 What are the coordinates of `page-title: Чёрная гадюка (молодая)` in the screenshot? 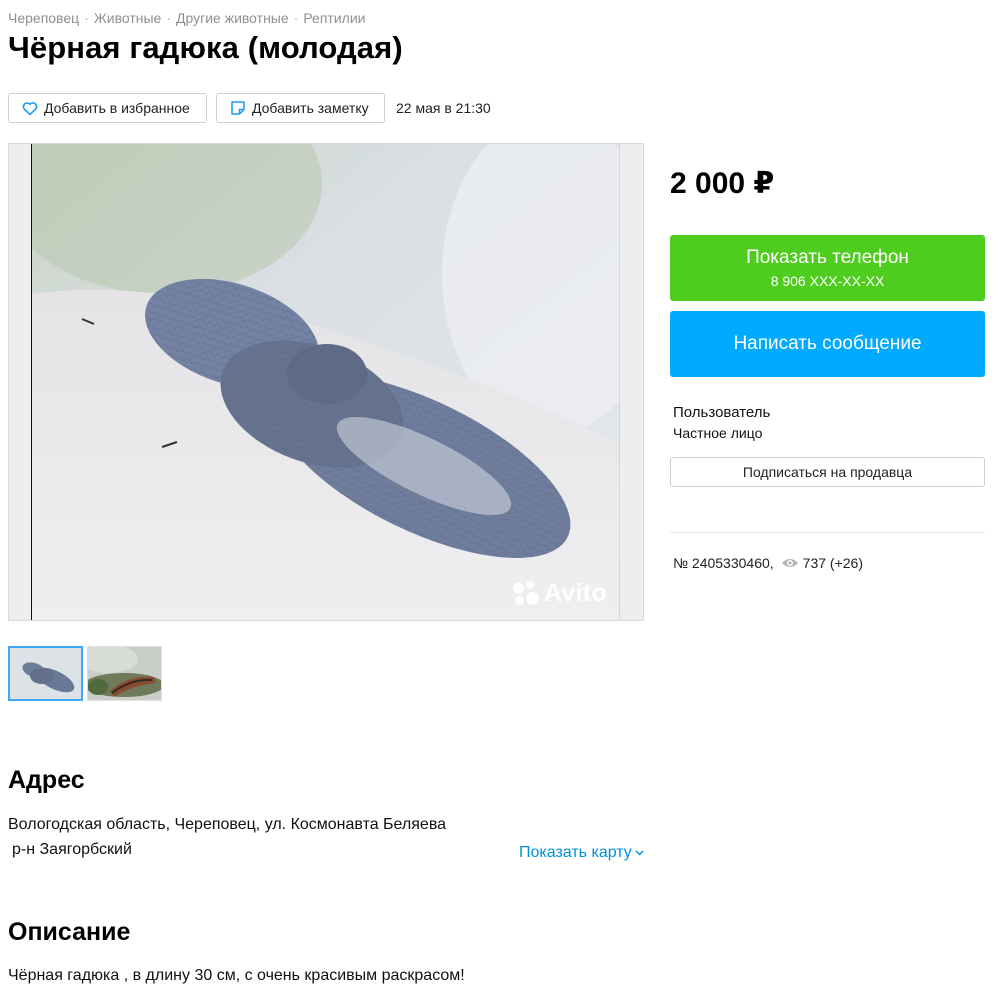 It's located at (205, 47).